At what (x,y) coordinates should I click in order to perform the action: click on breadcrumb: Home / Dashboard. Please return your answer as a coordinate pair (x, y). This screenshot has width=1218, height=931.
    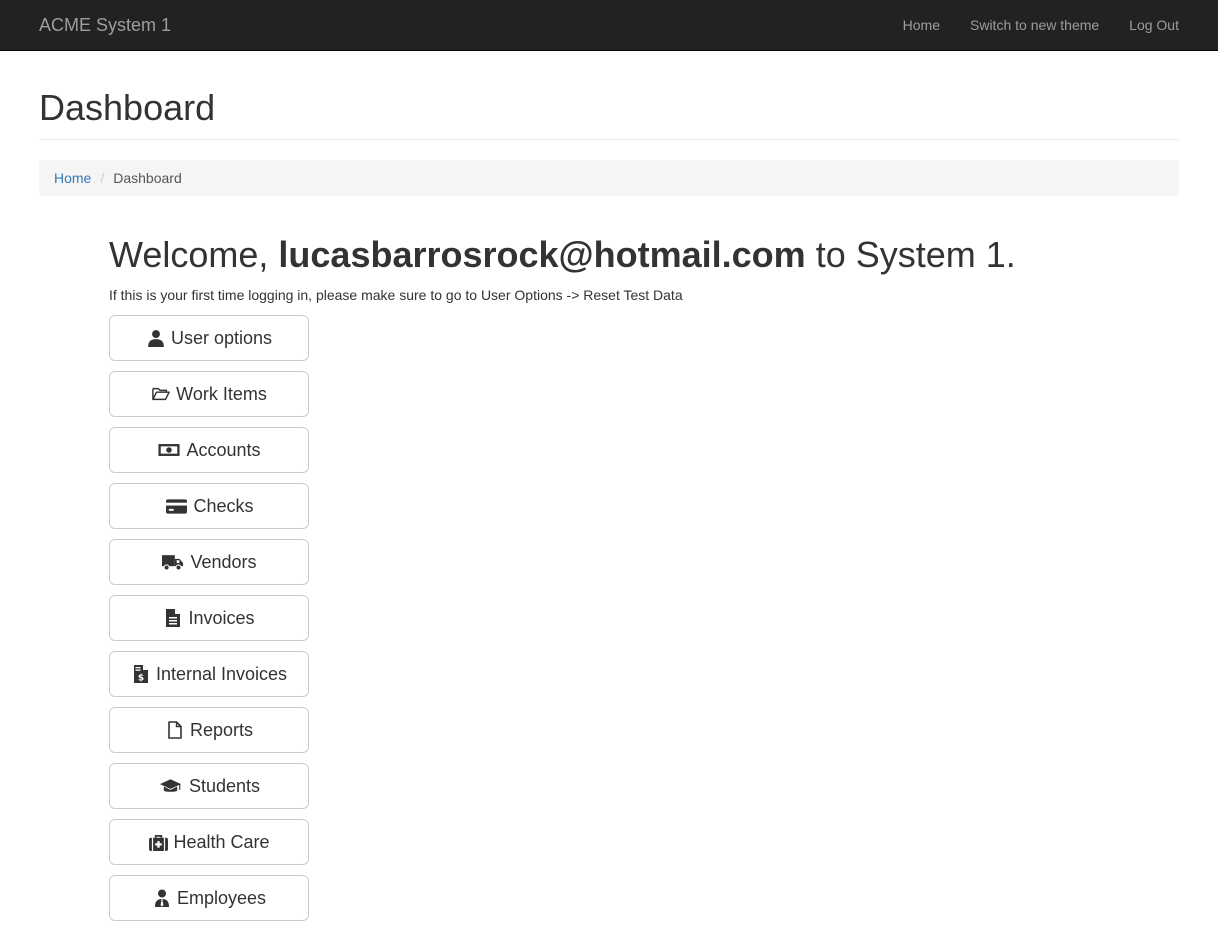
    Looking at the image, I should click on (609, 178).